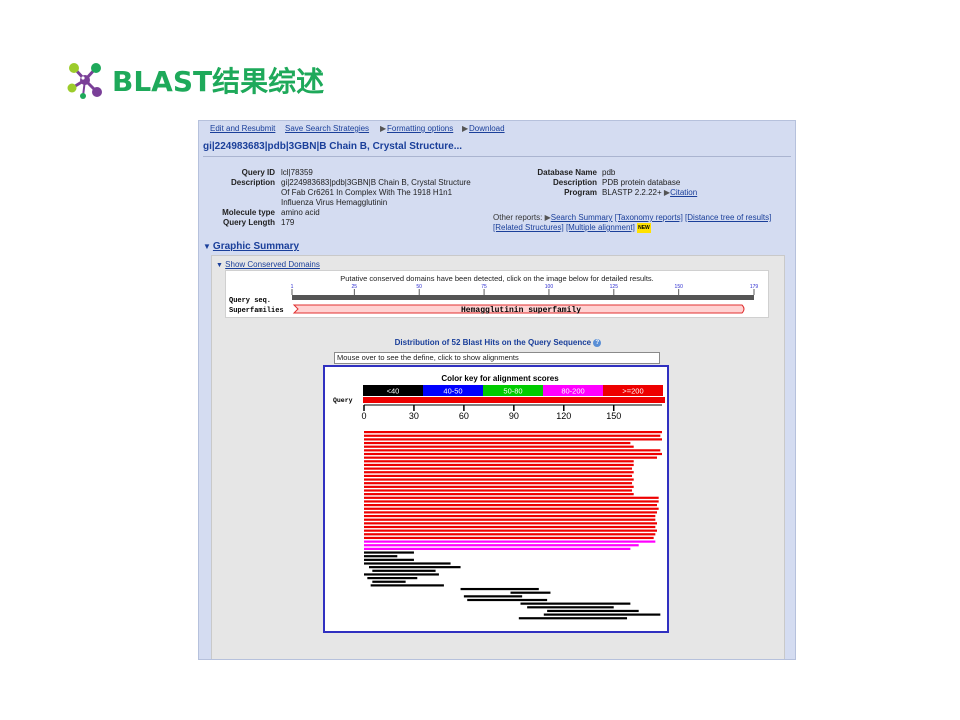  Describe the element at coordinates (195, 80) in the screenshot. I see `slide-title: BLAST结果综述` at that location.